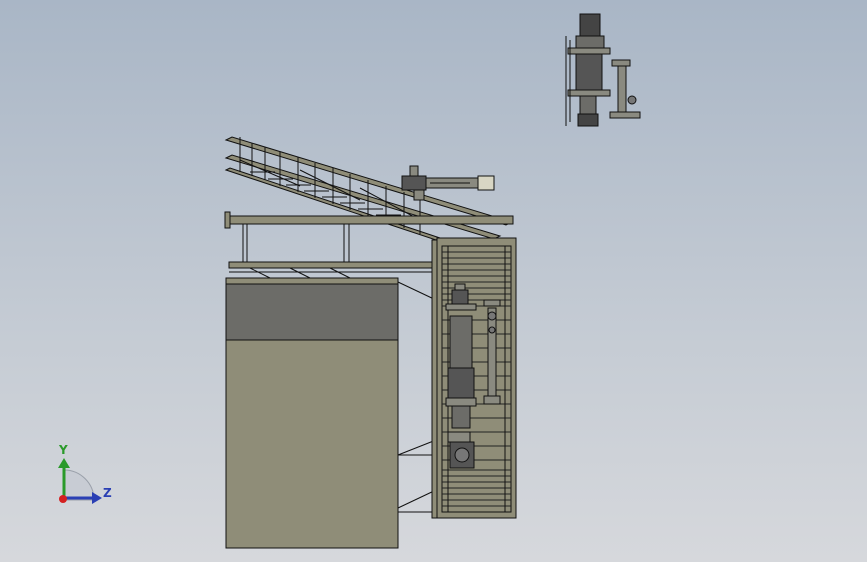 The height and width of the screenshot is (562, 867). Describe the element at coordinates (603, 70) in the screenshot. I see `detached-pump-assembly` at that location.